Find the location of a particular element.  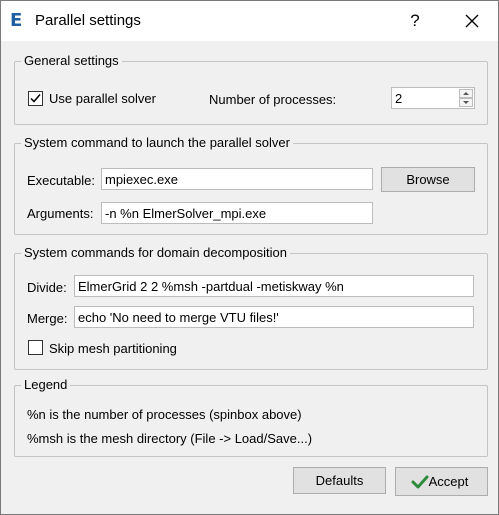

executable-input: mpiexec.exe is located at coordinates (237, 179).